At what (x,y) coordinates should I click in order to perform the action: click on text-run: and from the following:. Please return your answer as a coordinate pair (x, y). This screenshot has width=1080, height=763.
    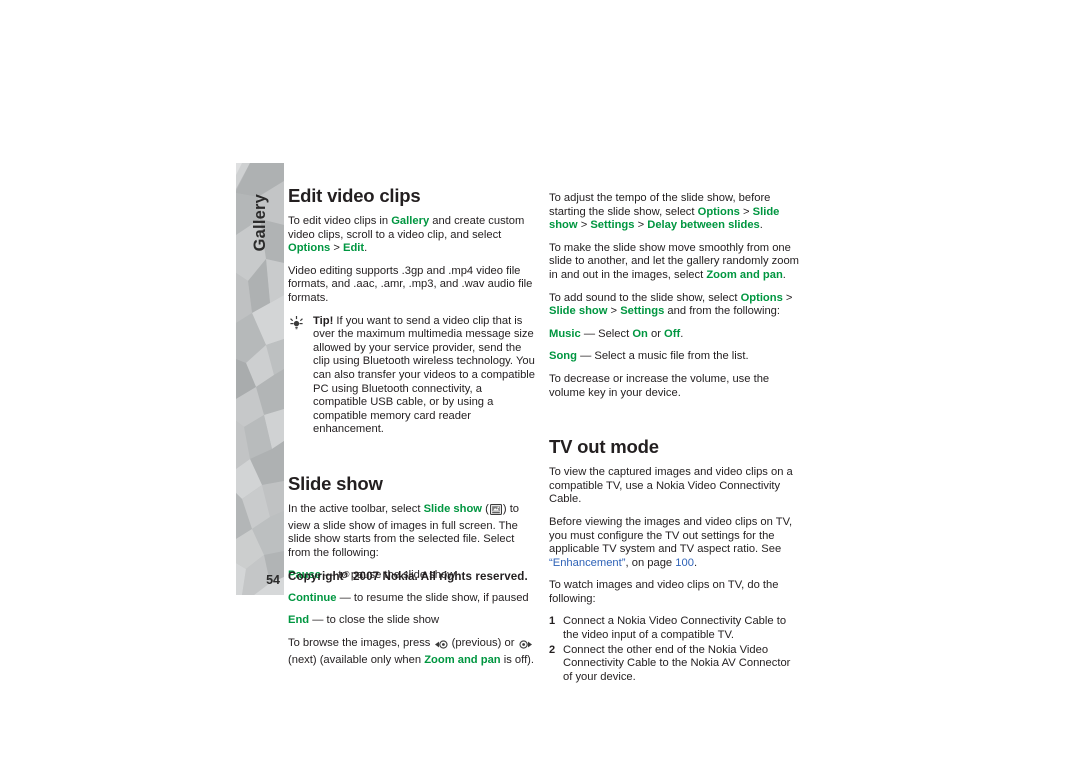
    Looking at the image, I should click on (722, 311).